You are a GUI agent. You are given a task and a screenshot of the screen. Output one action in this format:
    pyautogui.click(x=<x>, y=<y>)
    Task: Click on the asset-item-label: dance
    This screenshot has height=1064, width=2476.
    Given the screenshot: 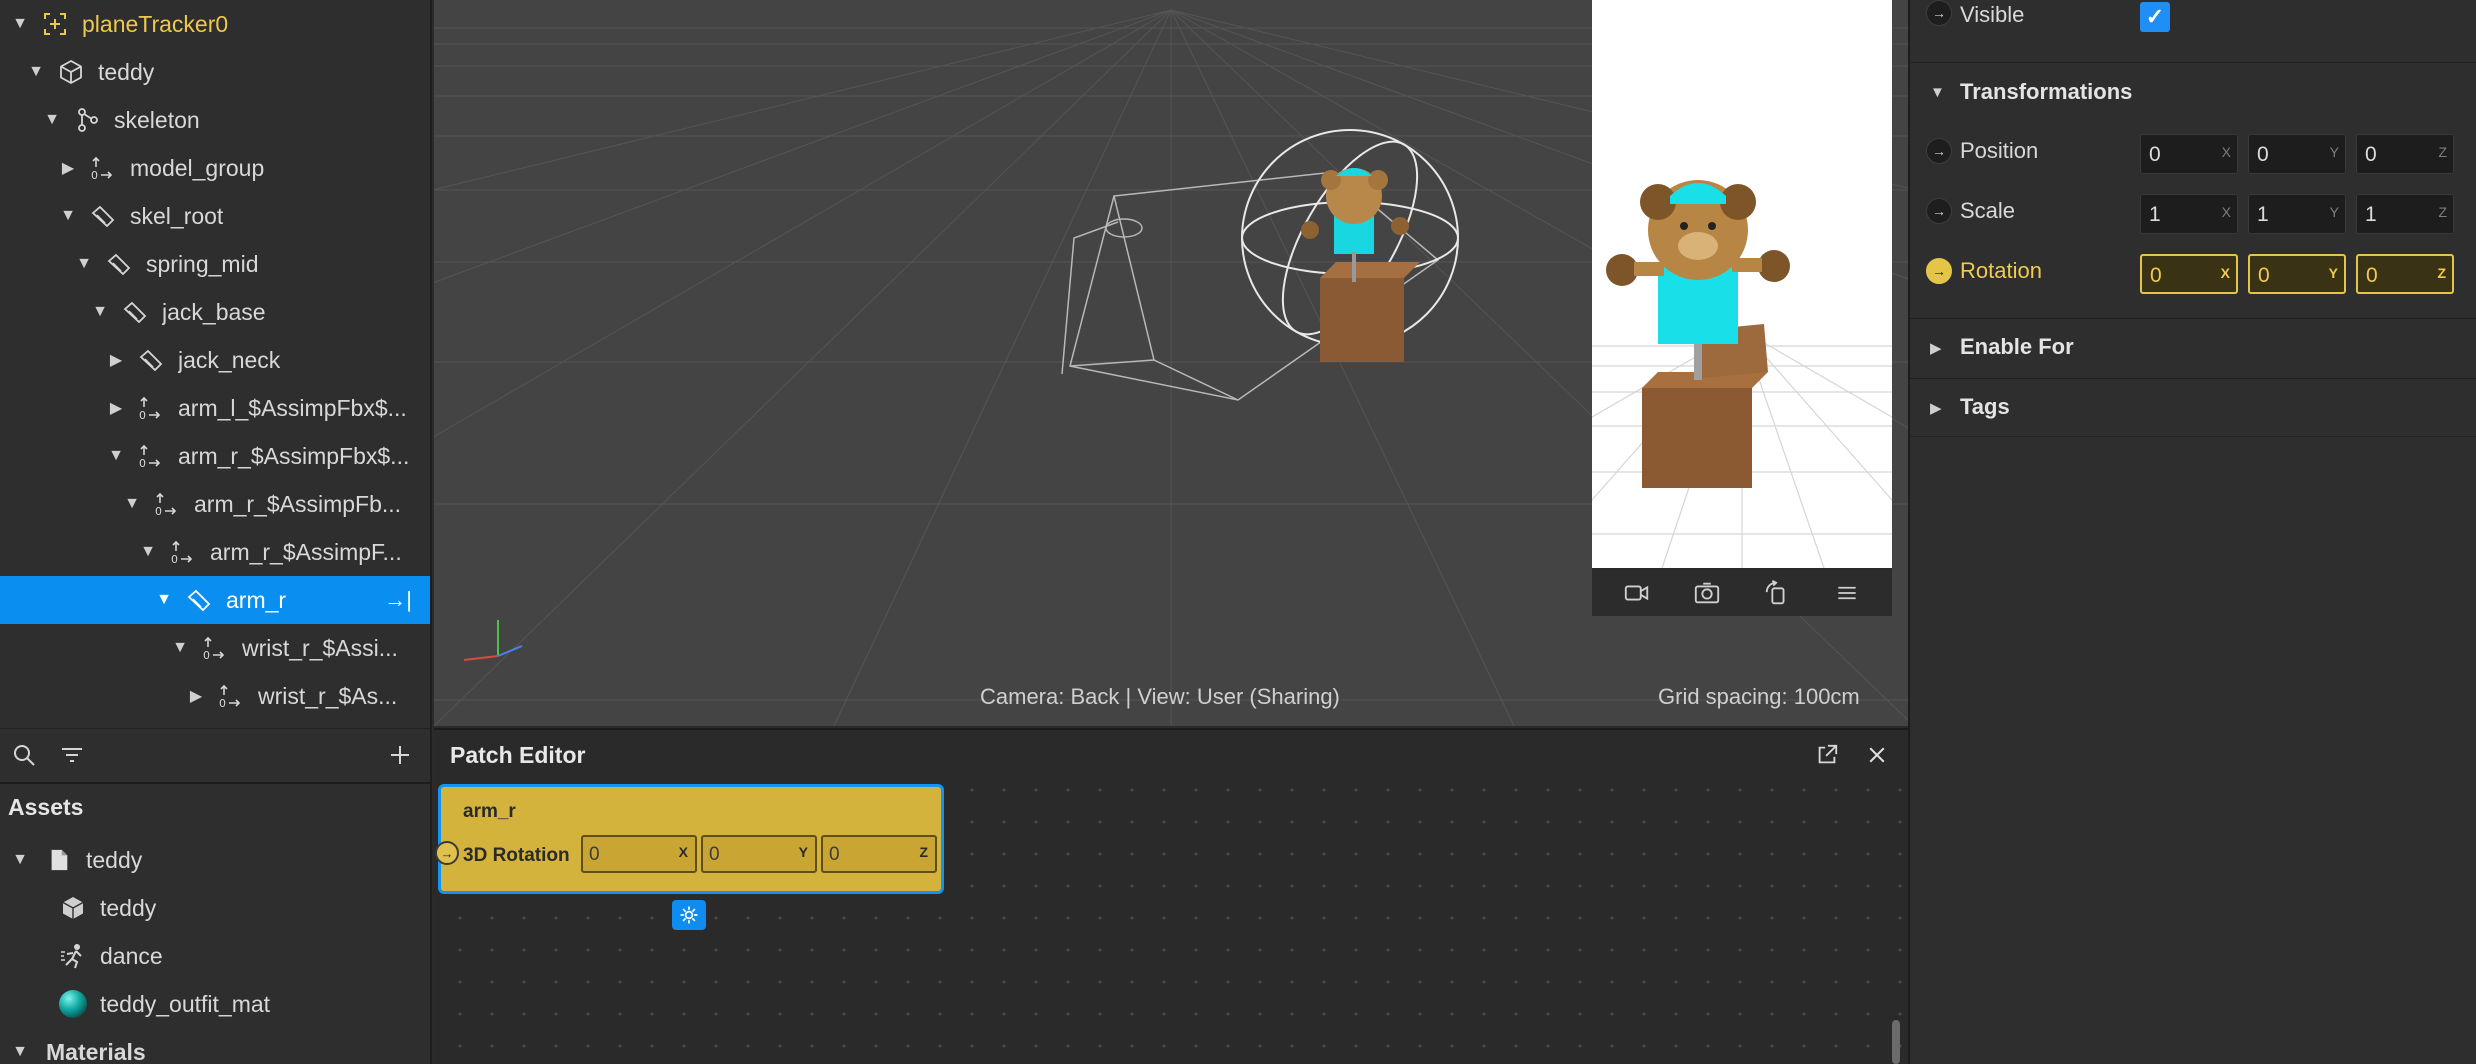 What is the action you would take?
    pyautogui.click(x=131, y=955)
    